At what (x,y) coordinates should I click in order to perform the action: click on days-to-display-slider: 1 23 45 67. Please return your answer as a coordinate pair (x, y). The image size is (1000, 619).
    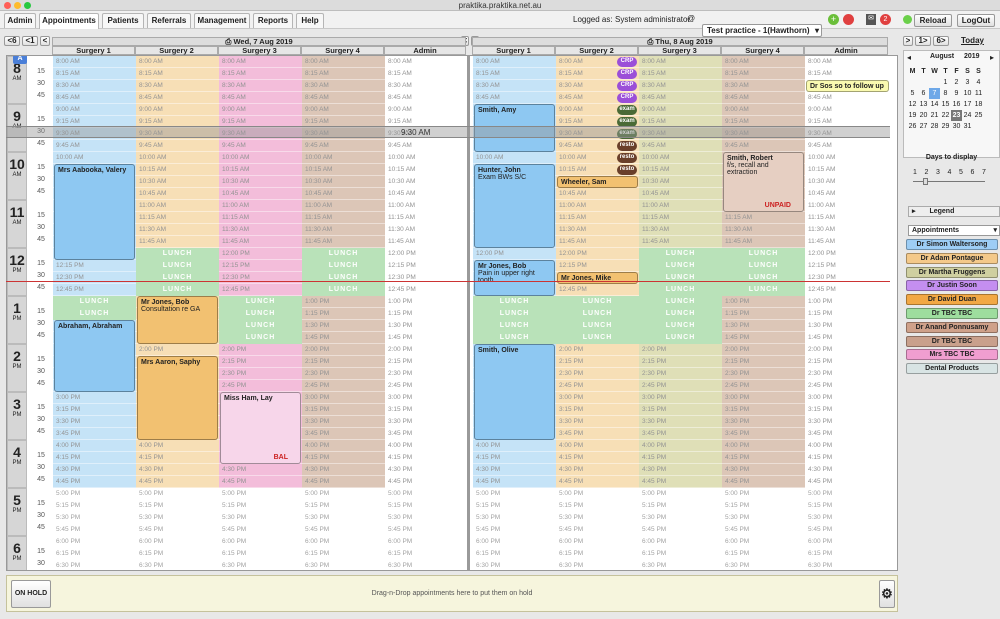
    Looking at the image, I should click on (953, 179).